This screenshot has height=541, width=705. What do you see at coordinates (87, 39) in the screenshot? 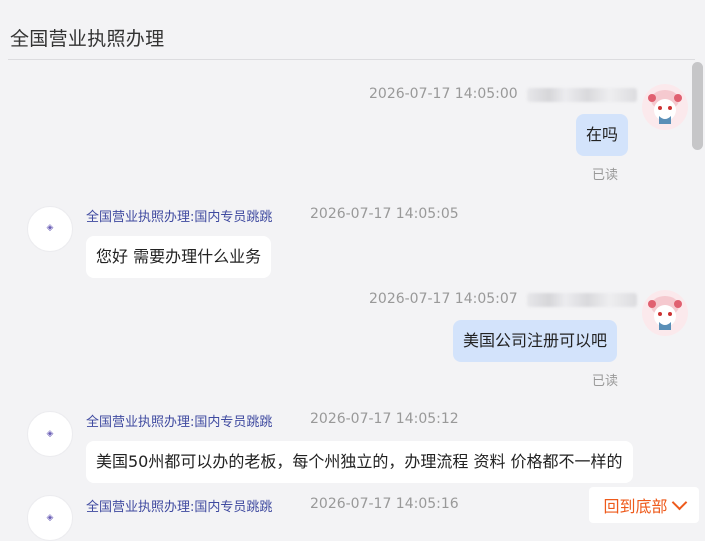
I see `page-title: 全国营业执照办理` at bounding box center [87, 39].